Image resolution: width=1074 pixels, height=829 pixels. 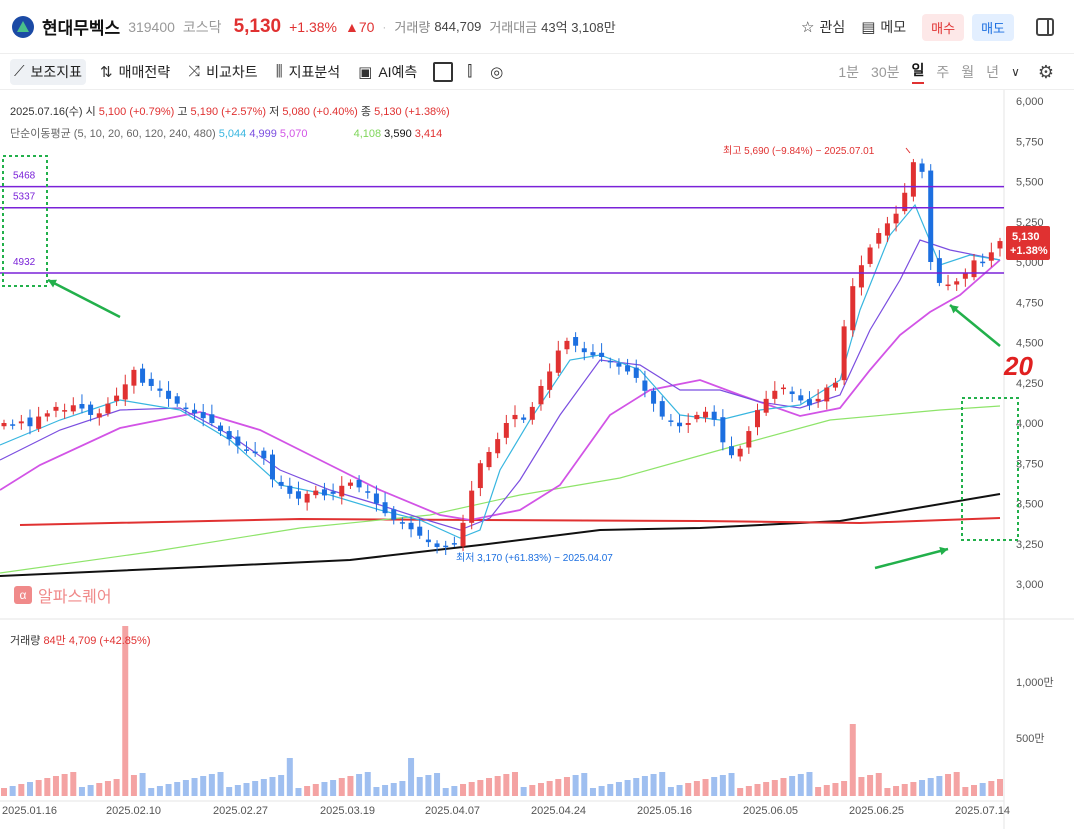 What do you see at coordinates (469, 71) in the screenshot?
I see `candle-type-button: ⫿` at bounding box center [469, 71].